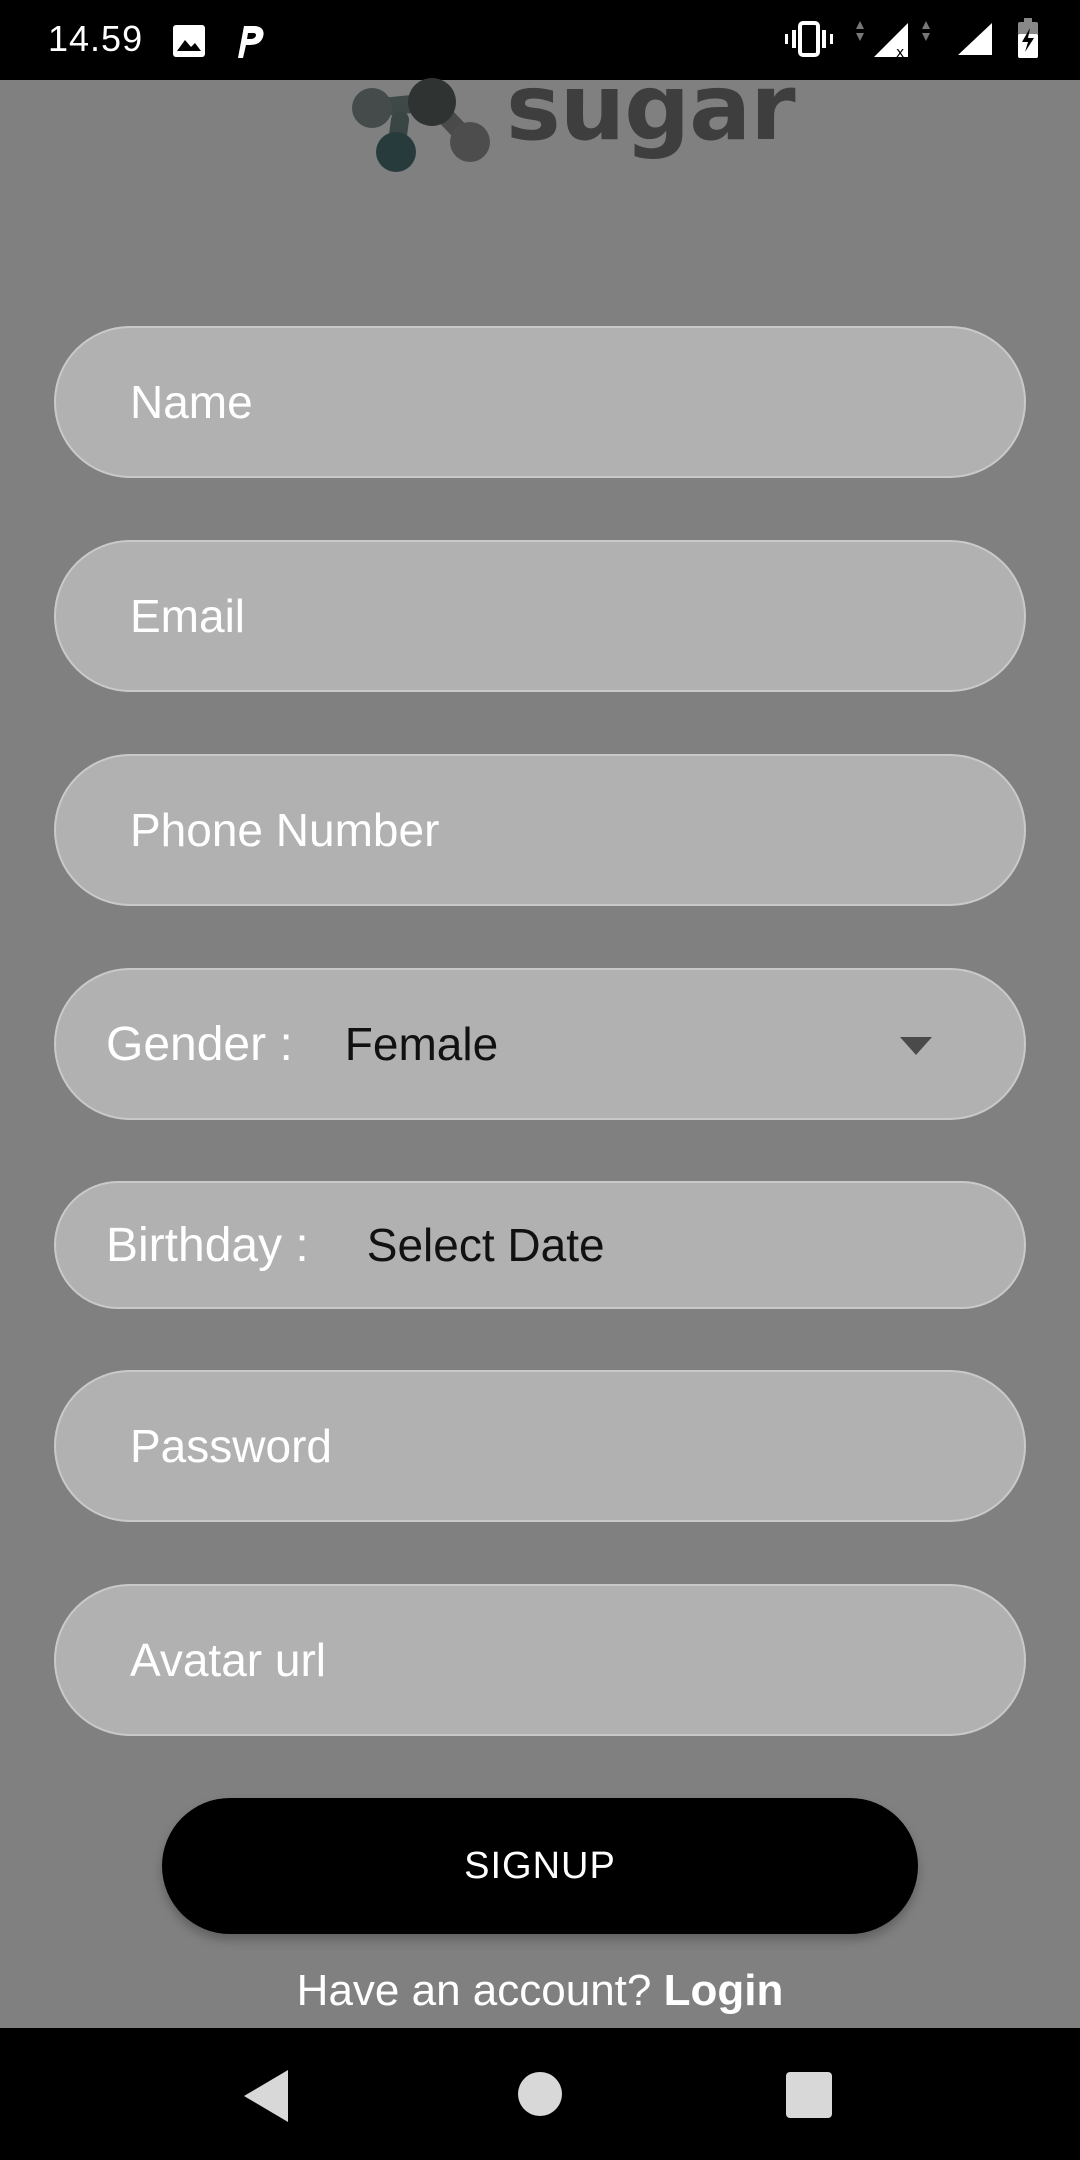 The height and width of the screenshot is (2160, 1080). What do you see at coordinates (188, 616) in the screenshot?
I see `email-placeholder: Email` at bounding box center [188, 616].